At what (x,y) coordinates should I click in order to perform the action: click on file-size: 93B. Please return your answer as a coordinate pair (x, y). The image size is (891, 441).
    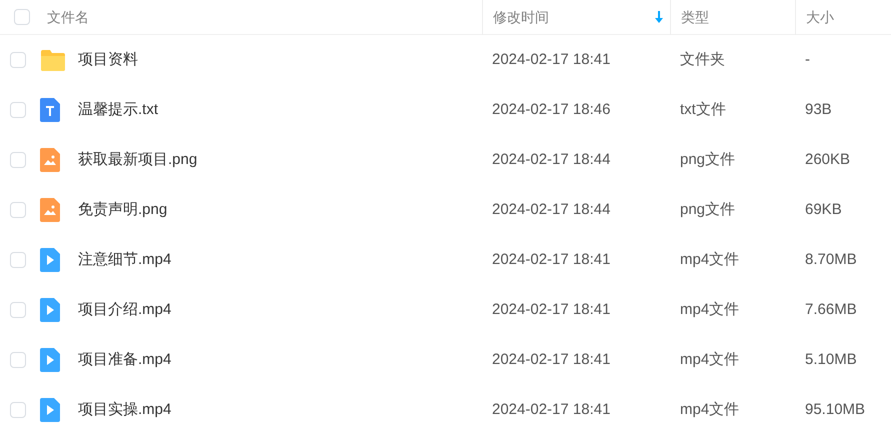
    Looking at the image, I should click on (818, 109).